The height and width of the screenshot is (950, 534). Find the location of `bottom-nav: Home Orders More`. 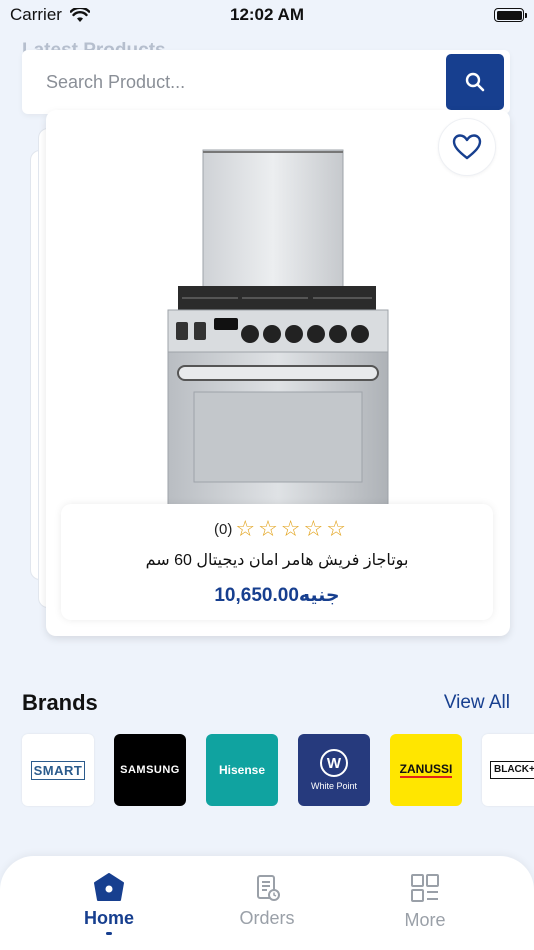

bottom-nav: Home Orders More is located at coordinates (267, 903).